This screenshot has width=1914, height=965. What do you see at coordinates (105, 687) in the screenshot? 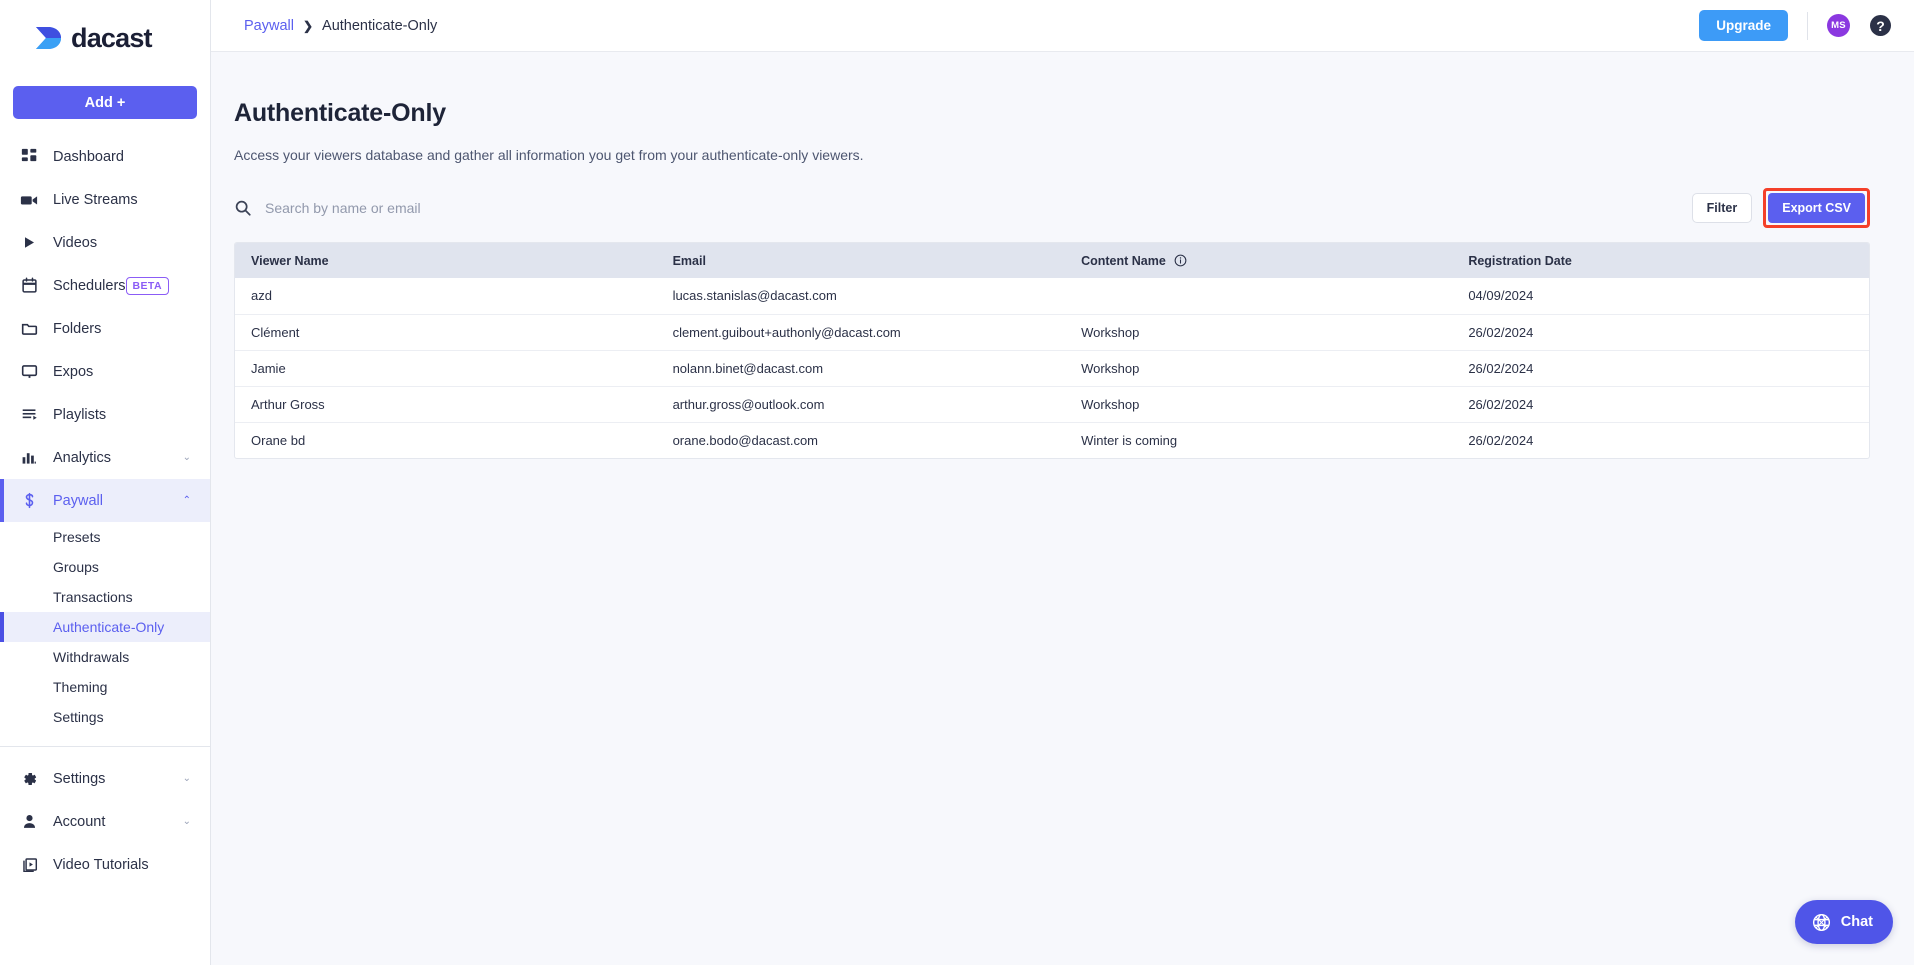
I see `sidebar-item-theming: Theming` at bounding box center [105, 687].